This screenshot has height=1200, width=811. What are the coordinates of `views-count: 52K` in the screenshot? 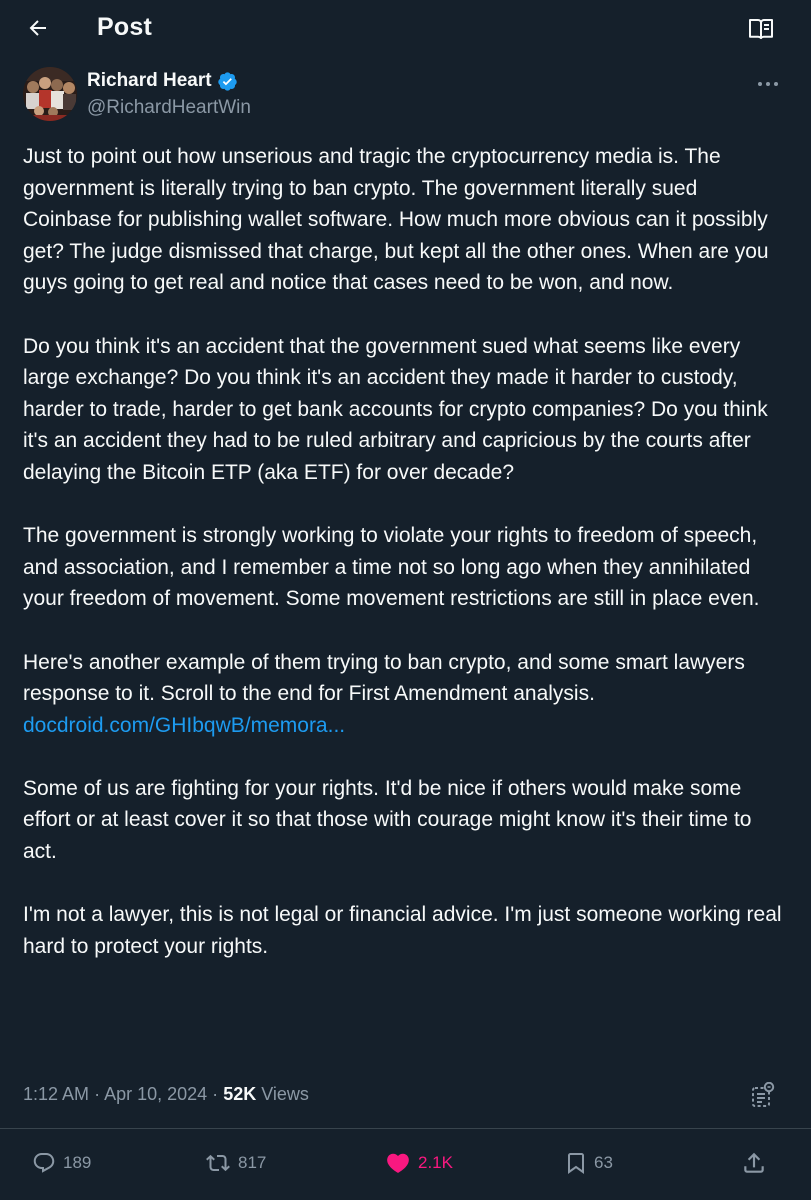 It's located at (240, 1094).